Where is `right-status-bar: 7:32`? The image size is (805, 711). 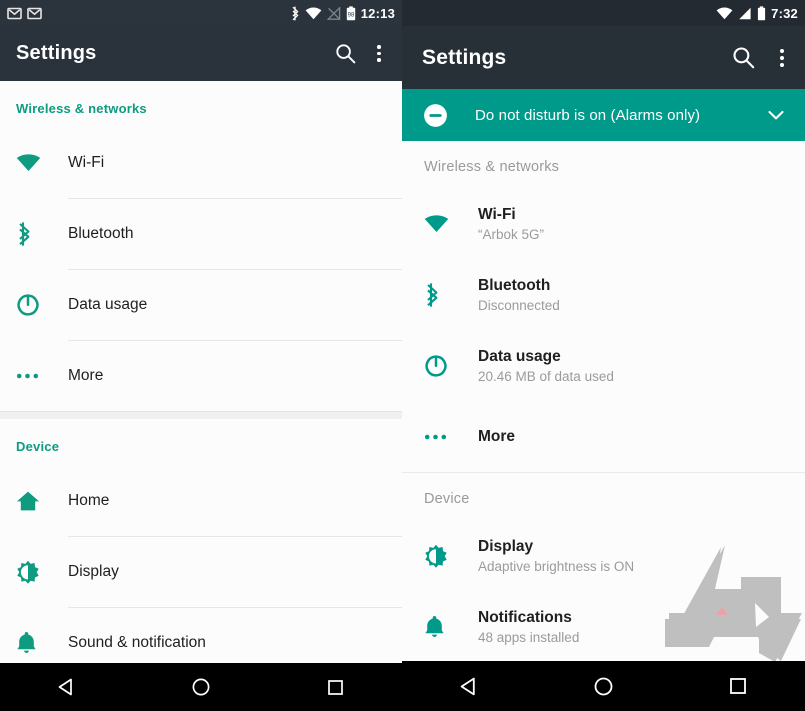 right-status-bar: 7:32 is located at coordinates (603, 13).